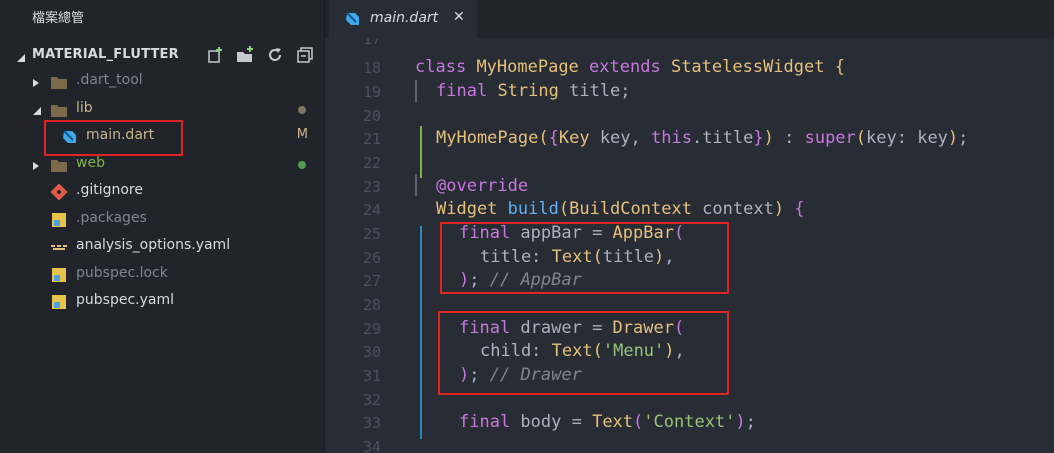  I want to click on line-number: 34, so click(371, 445).